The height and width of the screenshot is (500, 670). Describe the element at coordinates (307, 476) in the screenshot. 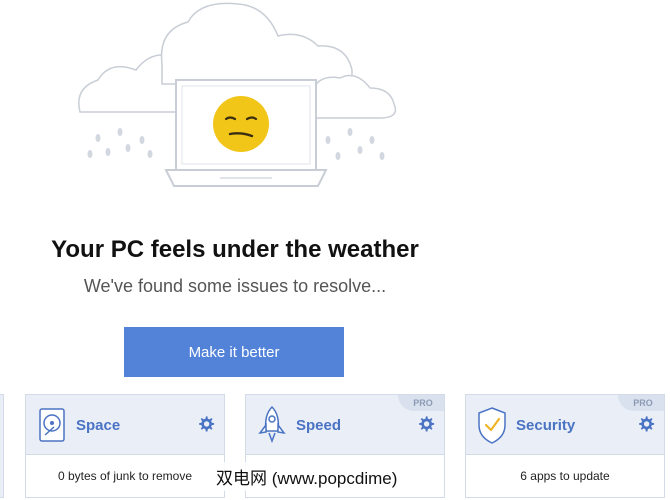

I see `watermark: 双电网 (www.popcdime)` at that location.